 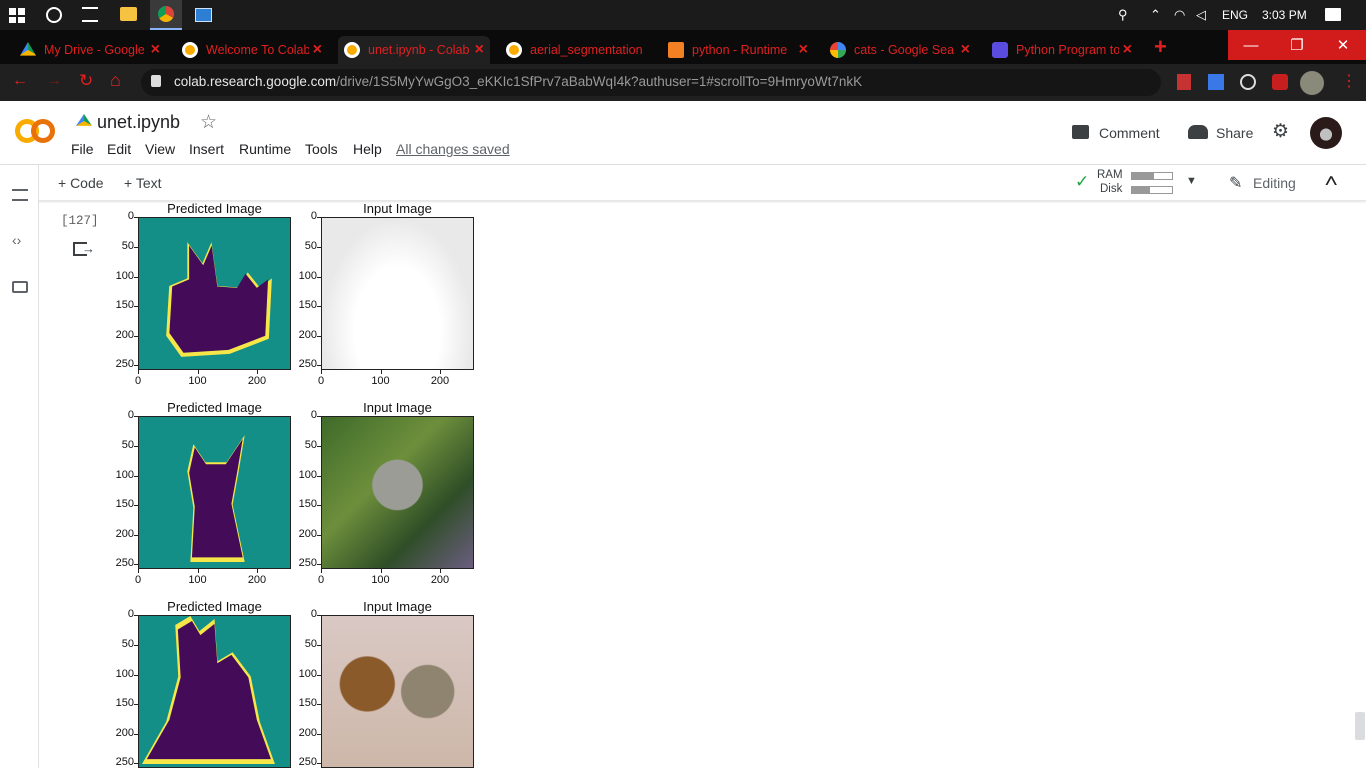 What do you see at coordinates (1152, 176) in the screenshot?
I see `ram-meter` at bounding box center [1152, 176].